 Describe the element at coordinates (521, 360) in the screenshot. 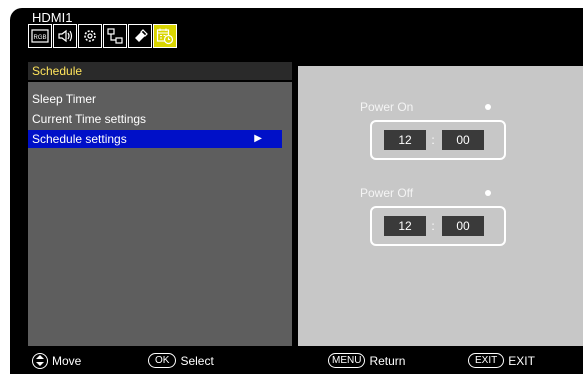

I see `exit-label: EXIT` at that location.